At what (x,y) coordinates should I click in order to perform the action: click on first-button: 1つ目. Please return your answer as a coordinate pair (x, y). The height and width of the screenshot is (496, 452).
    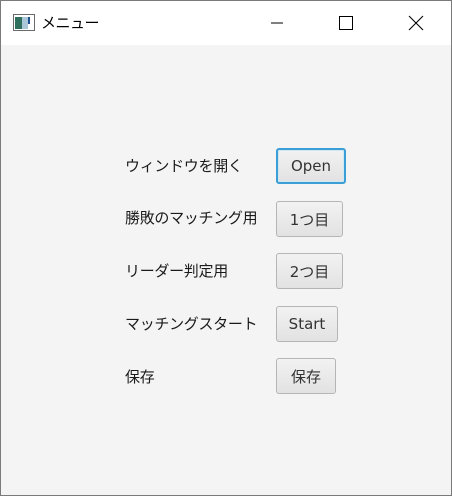
    Looking at the image, I should click on (309, 219).